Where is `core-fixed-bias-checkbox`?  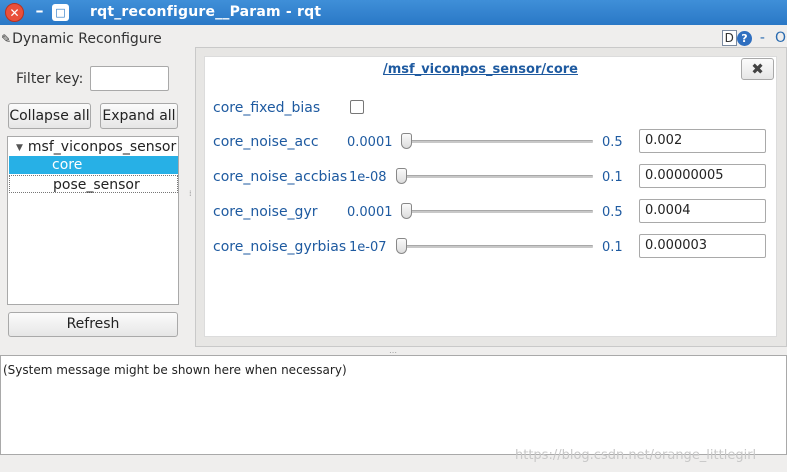 core-fixed-bias-checkbox is located at coordinates (357, 107).